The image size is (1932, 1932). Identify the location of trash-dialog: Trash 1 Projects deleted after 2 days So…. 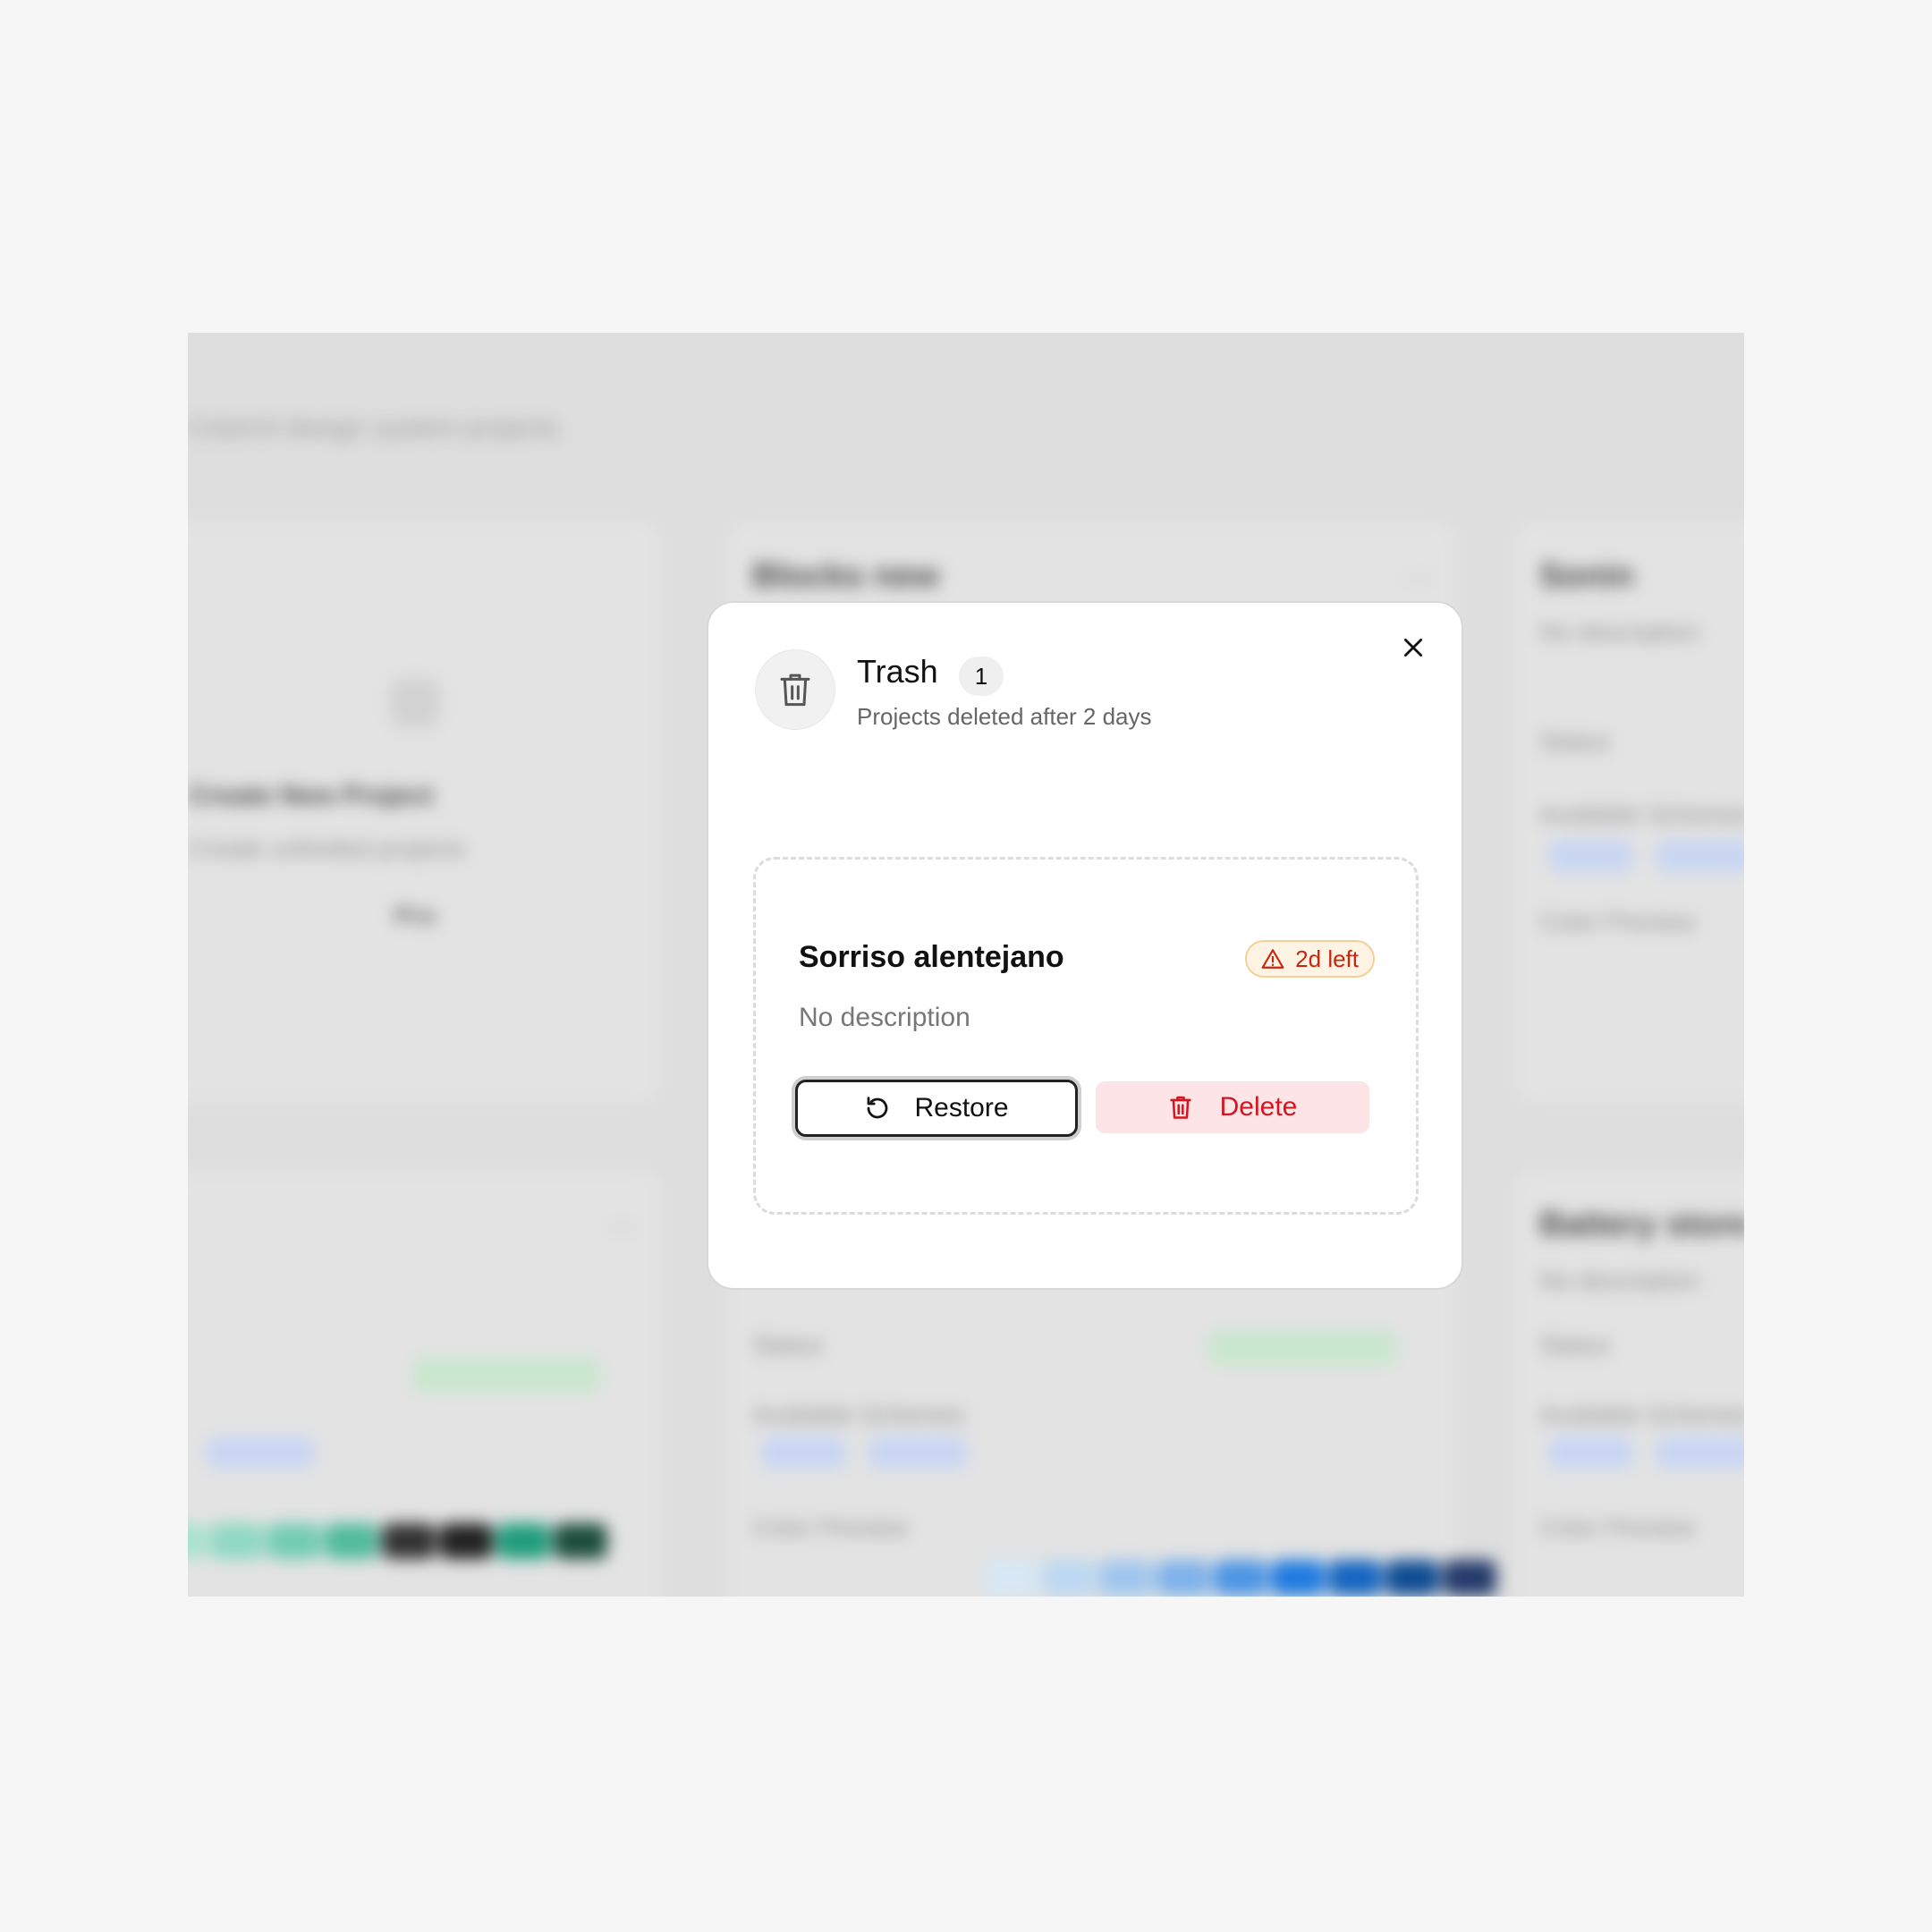
(1085, 945).